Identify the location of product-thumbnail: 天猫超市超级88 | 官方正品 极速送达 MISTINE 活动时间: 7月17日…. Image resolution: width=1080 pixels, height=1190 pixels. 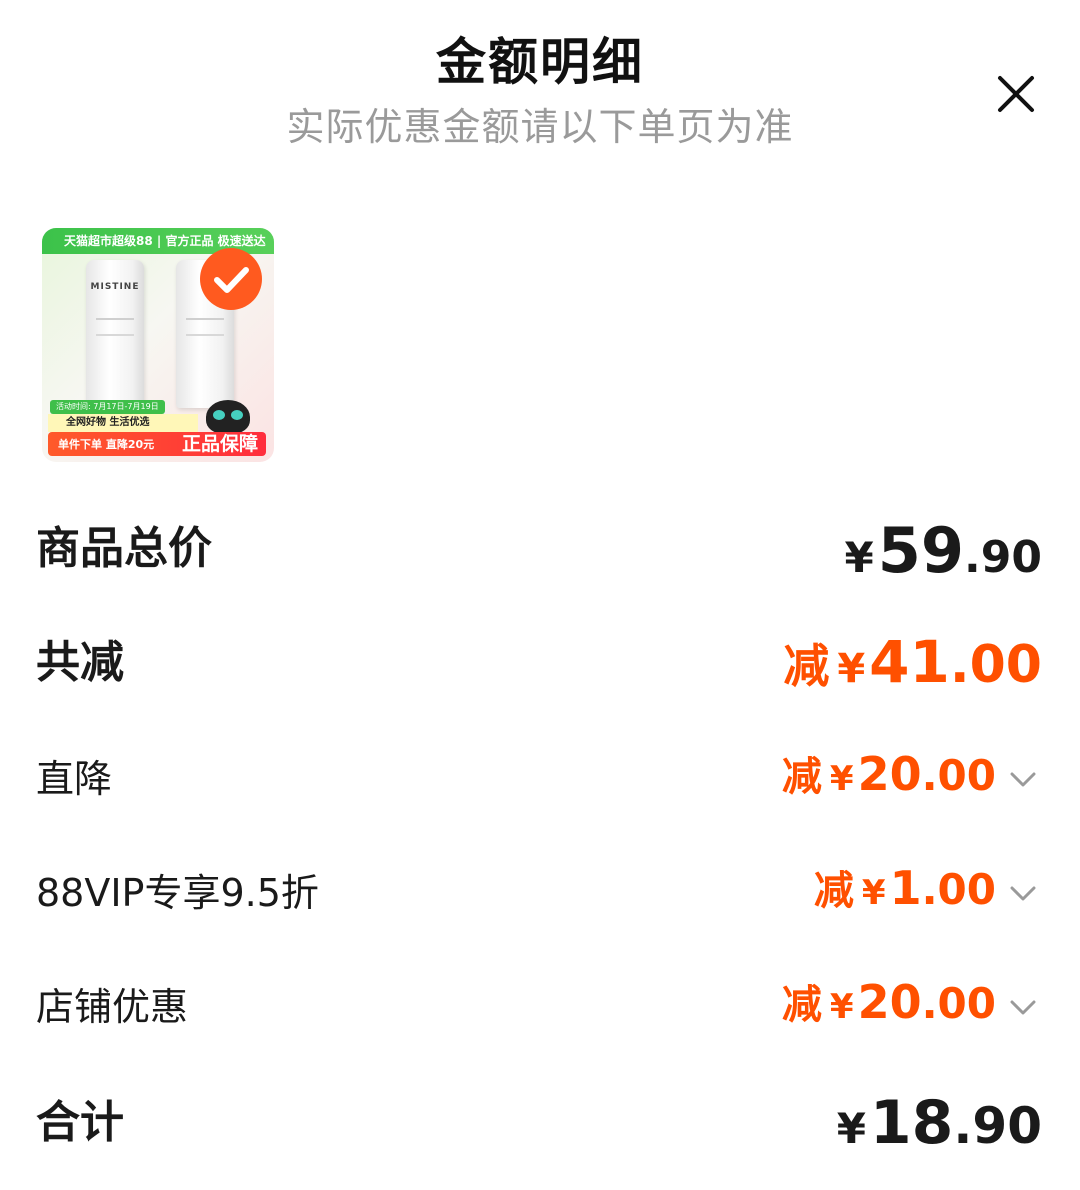
(158, 345).